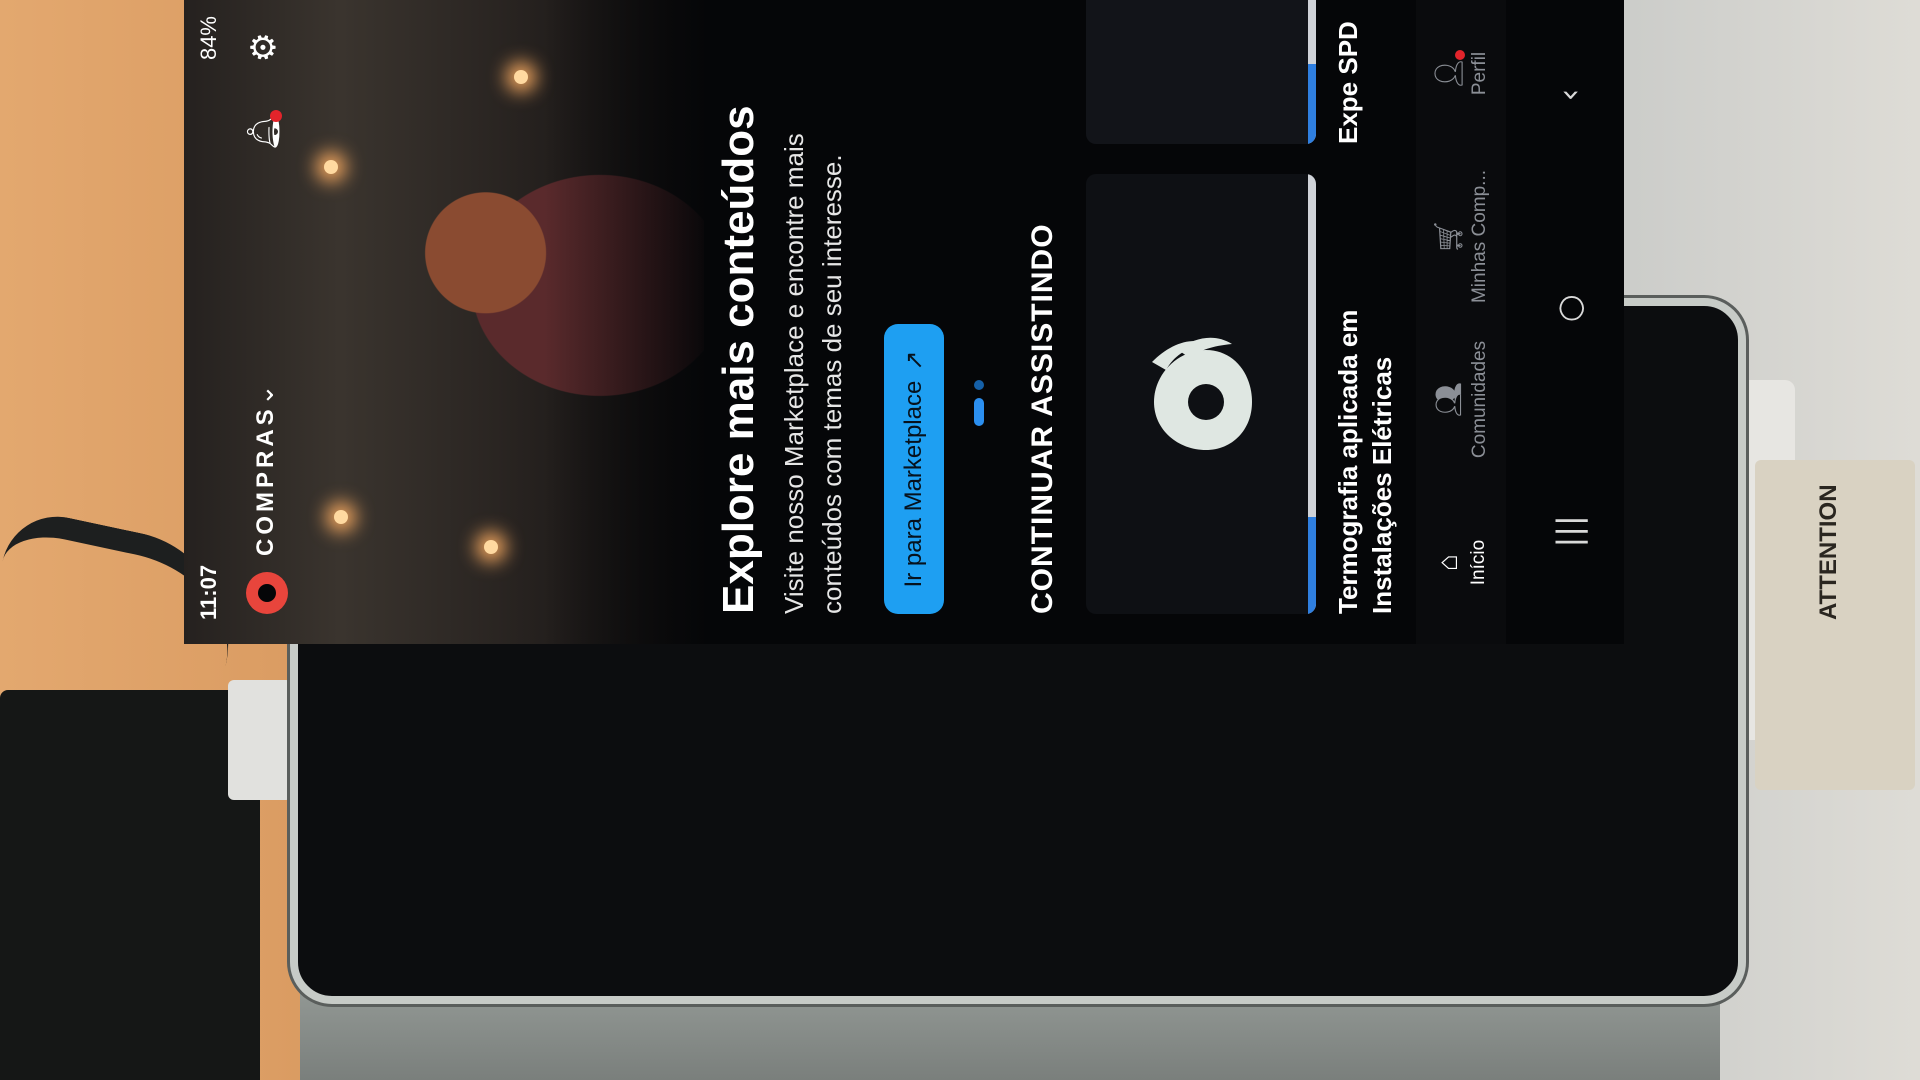 This screenshot has height=1080, width=1920. Describe the element at coordinates (1448, 399) in the screenshot. I see `community-icon: 👥︎` at that location.